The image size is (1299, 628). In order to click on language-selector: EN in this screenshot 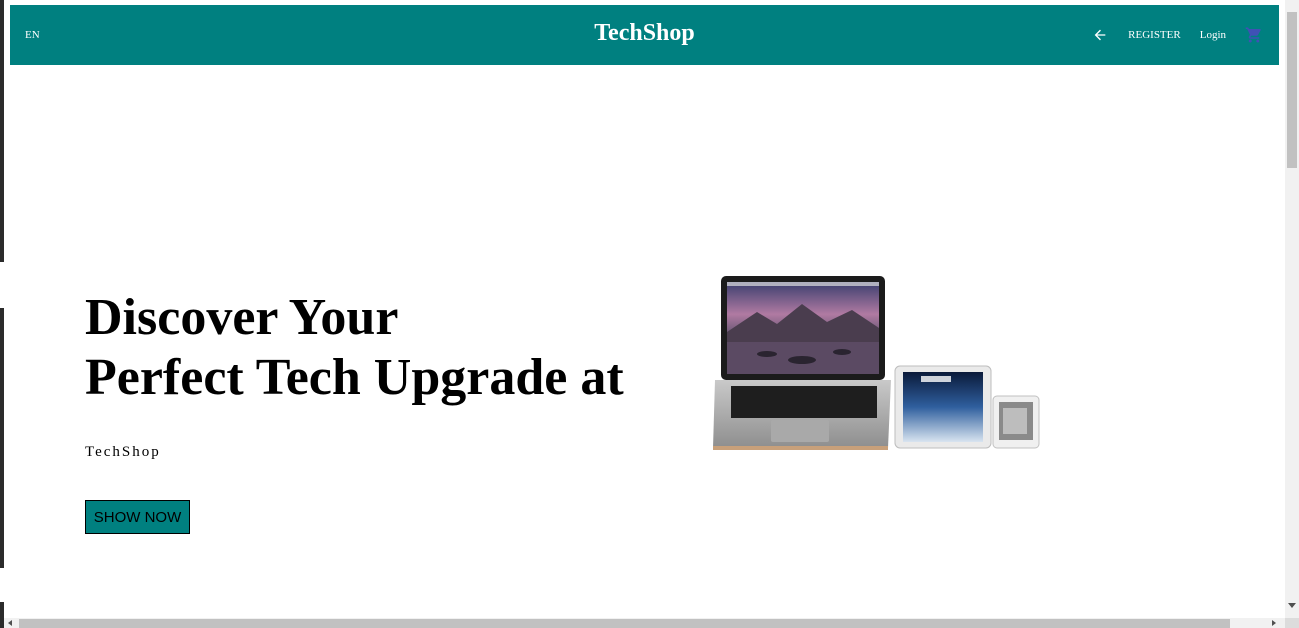, I will do `click(32, 35)`.